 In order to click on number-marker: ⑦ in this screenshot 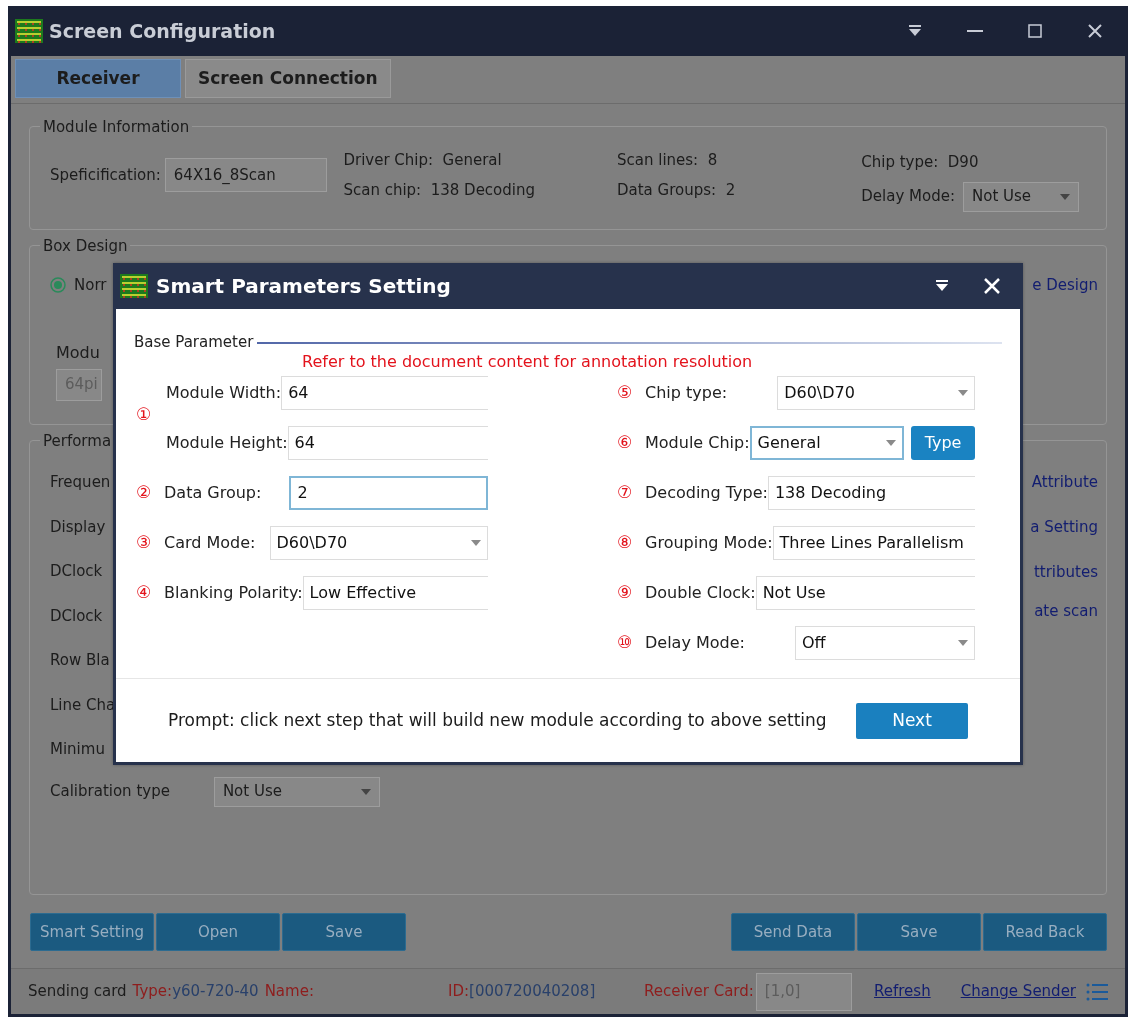, I will do `click(625, 492)`.